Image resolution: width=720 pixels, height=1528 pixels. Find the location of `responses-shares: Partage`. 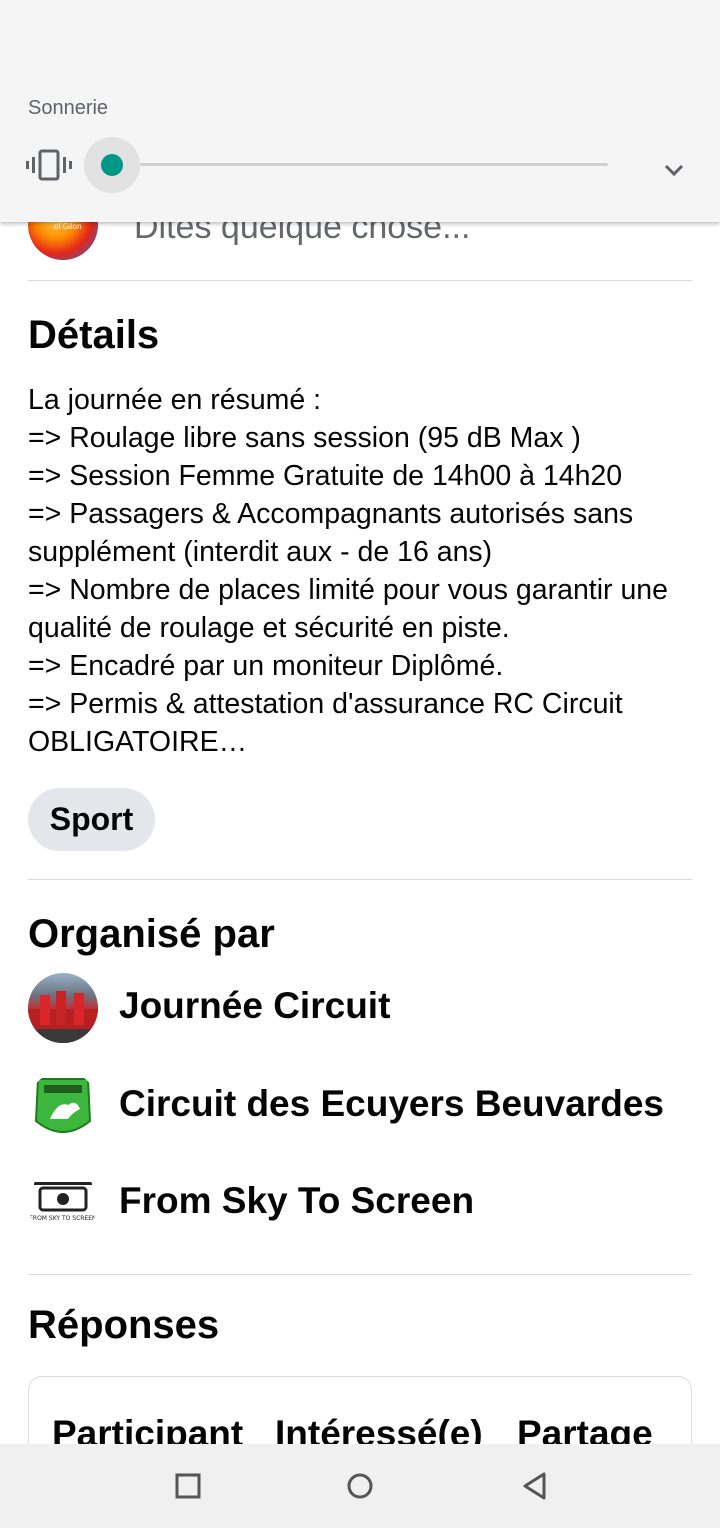

responses-shares: Partage is located at coordinates (585, 1428).